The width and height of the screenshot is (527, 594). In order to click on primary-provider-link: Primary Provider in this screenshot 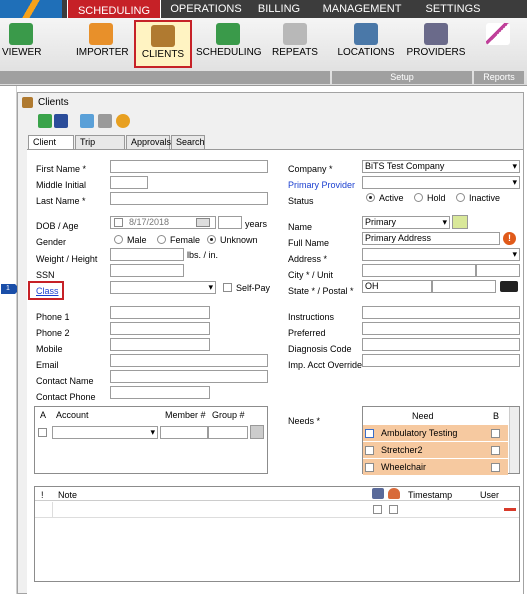, I will do `click(321, 185)`.